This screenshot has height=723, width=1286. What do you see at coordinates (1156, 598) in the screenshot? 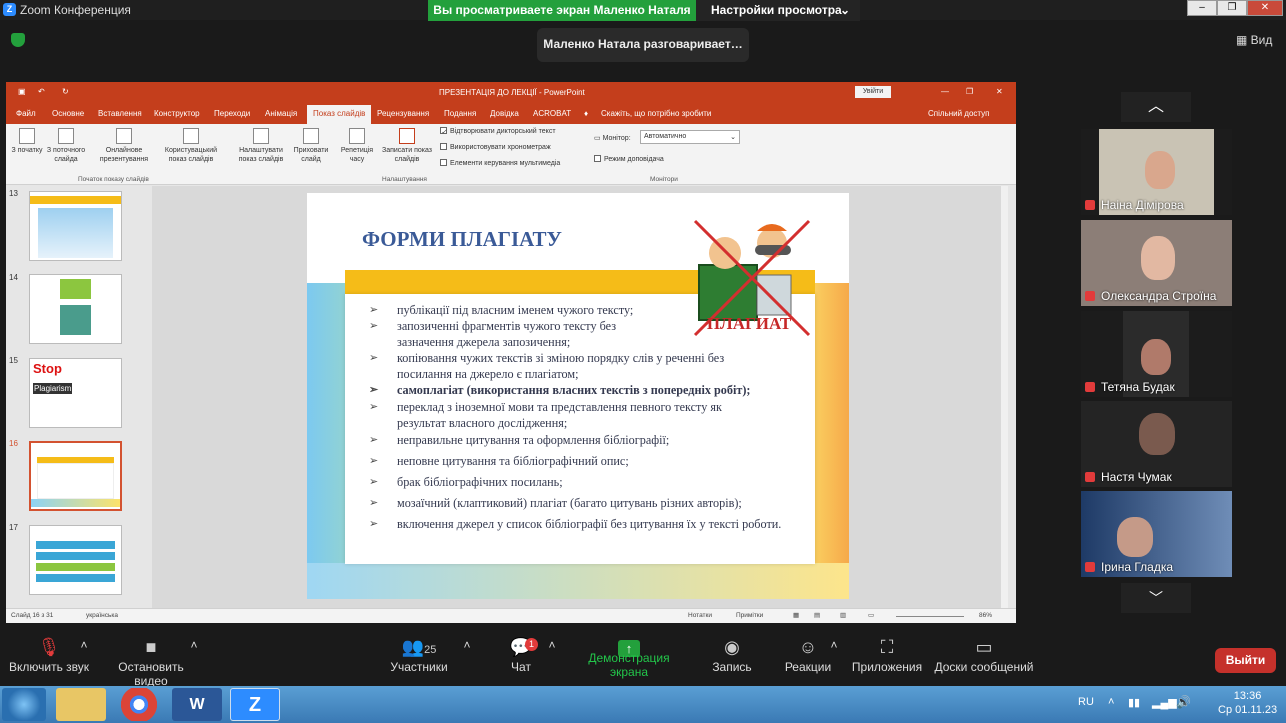
I see `scroll-down-button: ﹀` at bounding box center [1156, 598].